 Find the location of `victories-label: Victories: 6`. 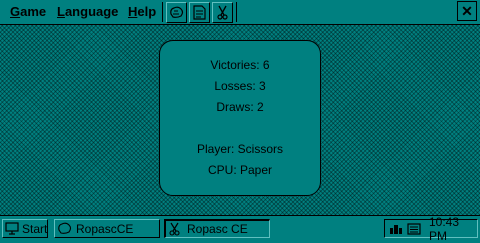

victories-label: Victories: 6 is located at coordinates (240, 65).